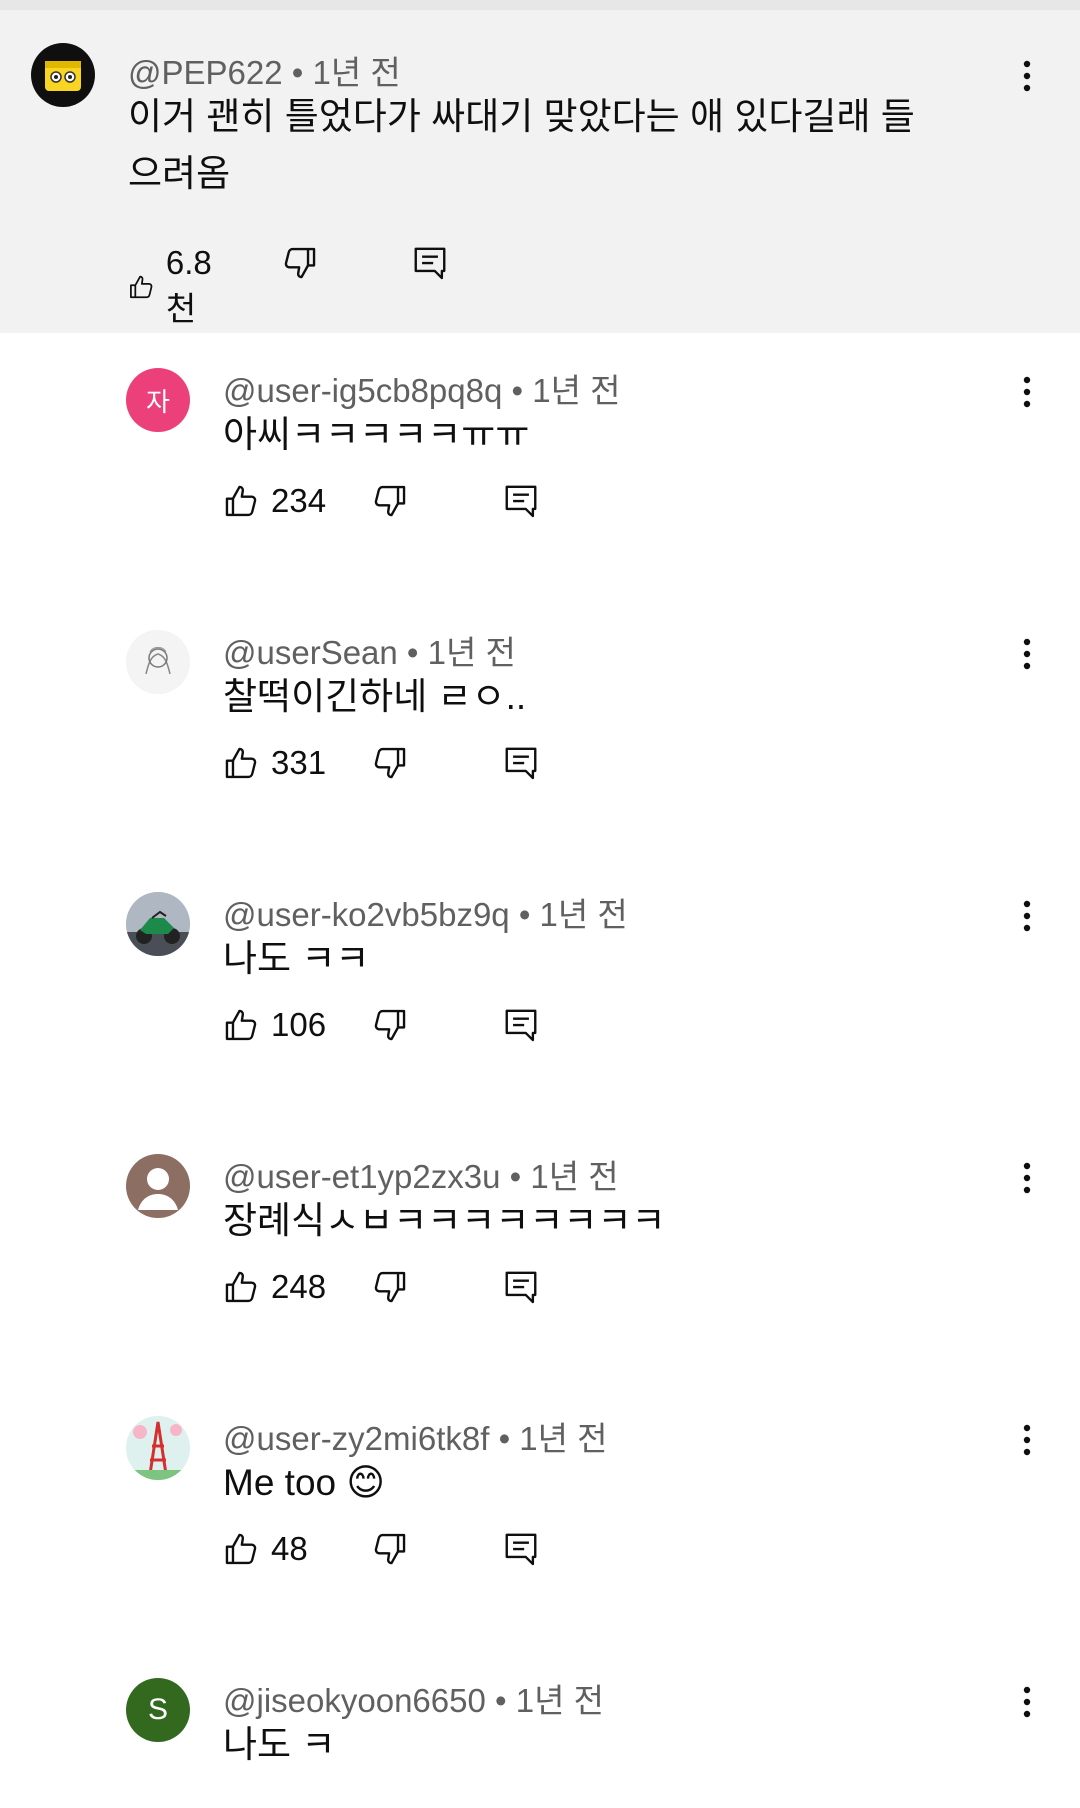 The height and width of the screenshot is (1808, 1080). I want to click on comment-text: 나도 ㅋ, so click(279, 1744).